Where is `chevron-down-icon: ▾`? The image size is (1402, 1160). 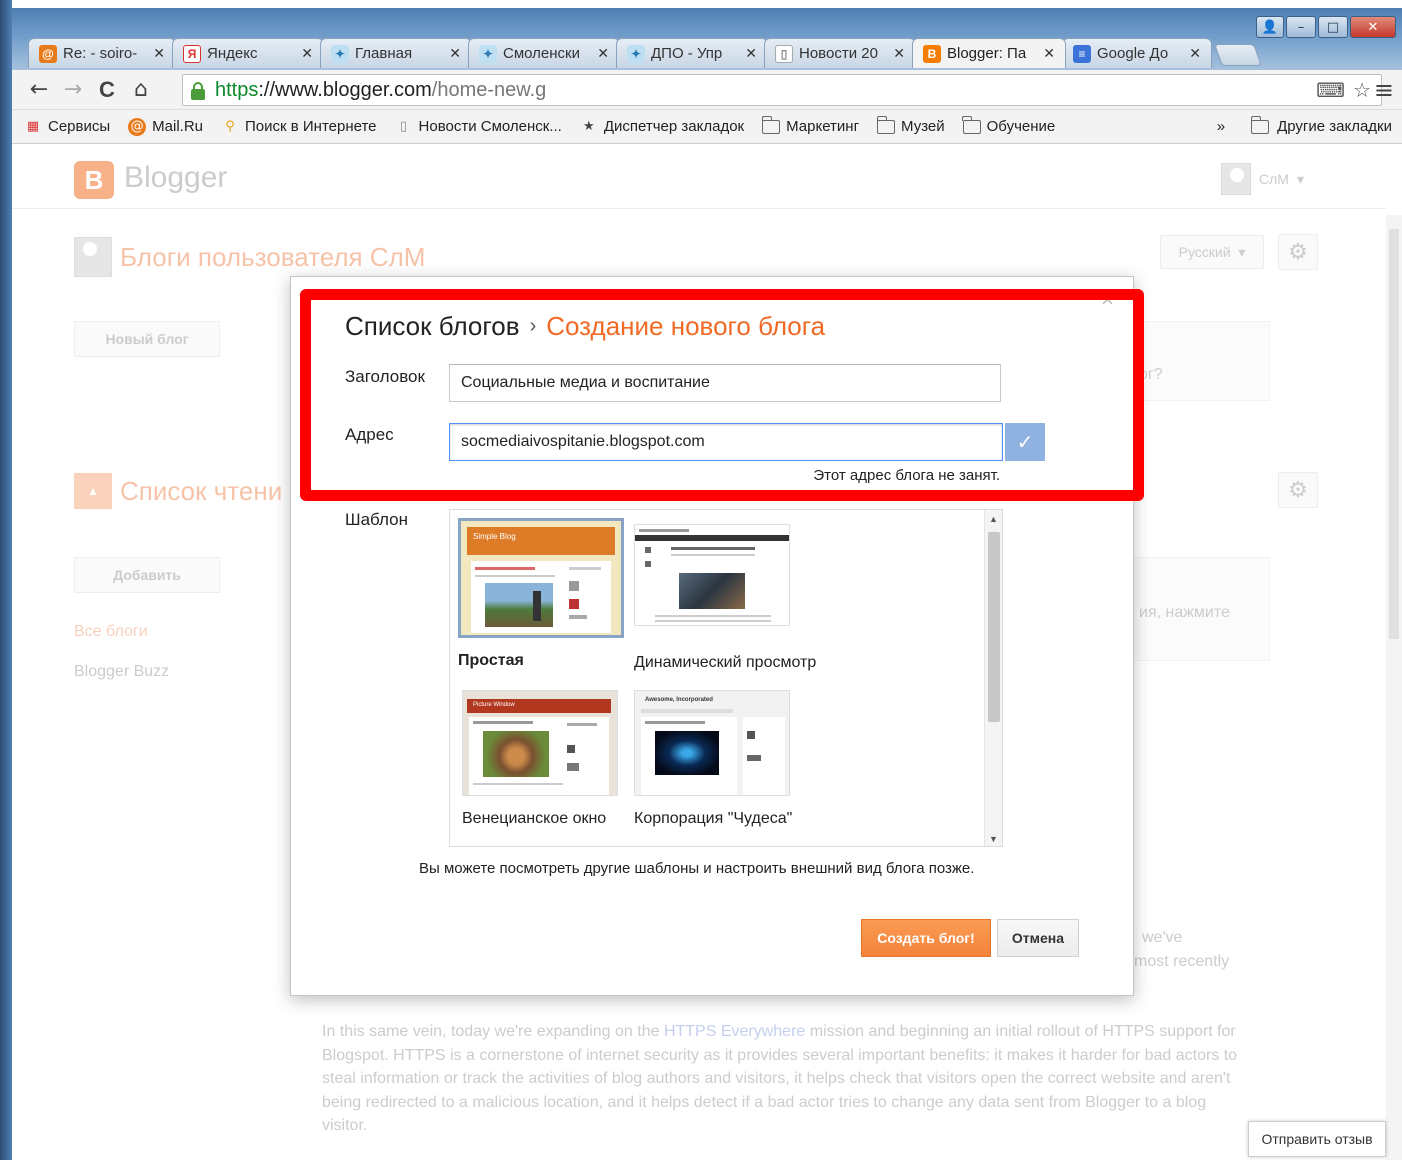 chevron-down-icon: ▾ is located at coordinates (1242, 251).